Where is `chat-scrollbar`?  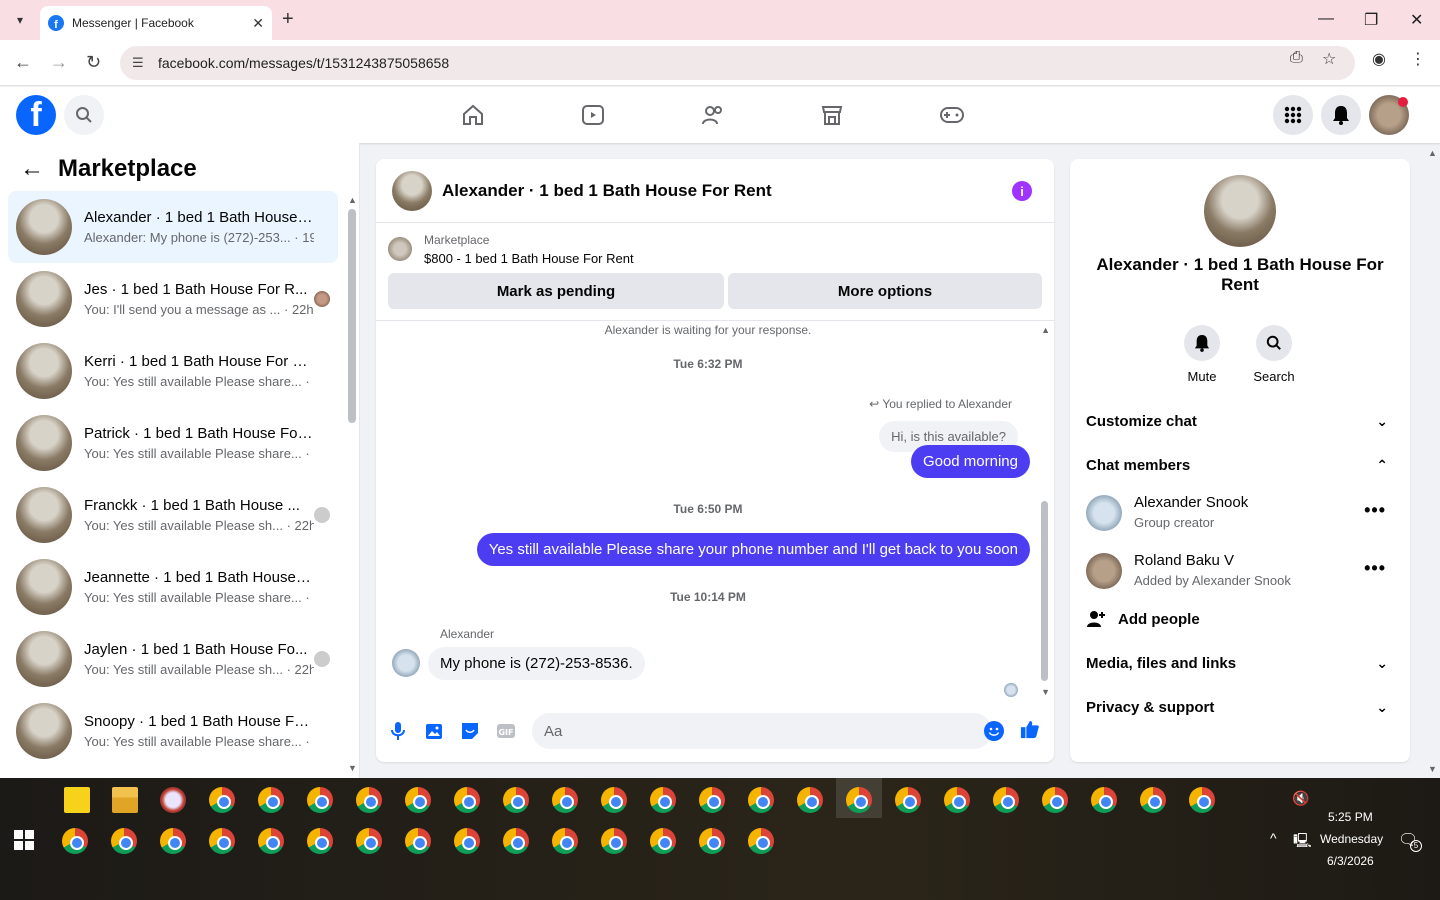 chat-scrollbar is located at coordinates (1044, 591).